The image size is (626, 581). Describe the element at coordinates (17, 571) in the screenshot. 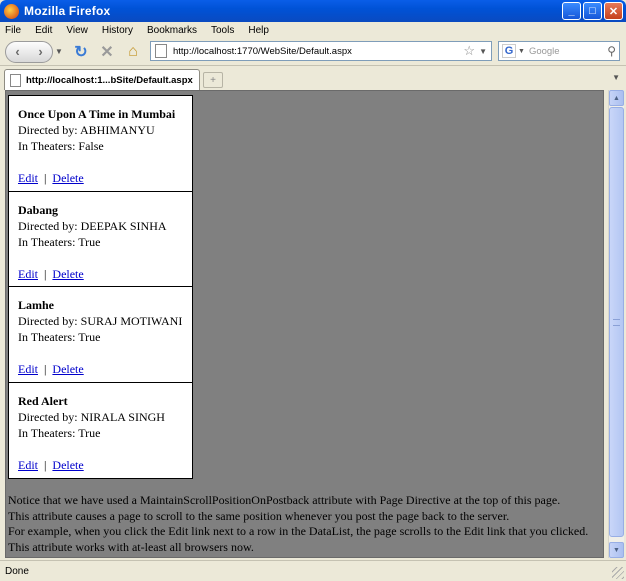

I see `status-text: Done` at that location.